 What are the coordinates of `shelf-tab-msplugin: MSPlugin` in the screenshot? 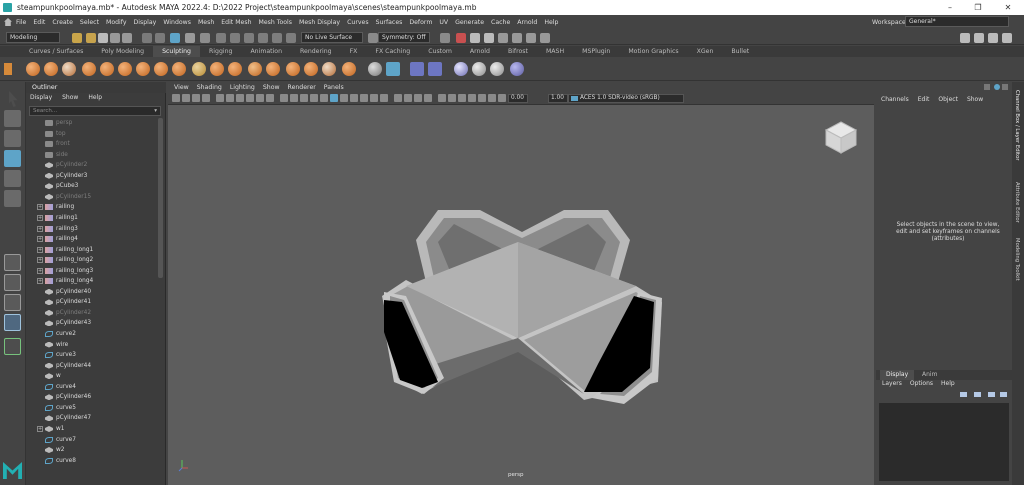 It's located at (596, 51).